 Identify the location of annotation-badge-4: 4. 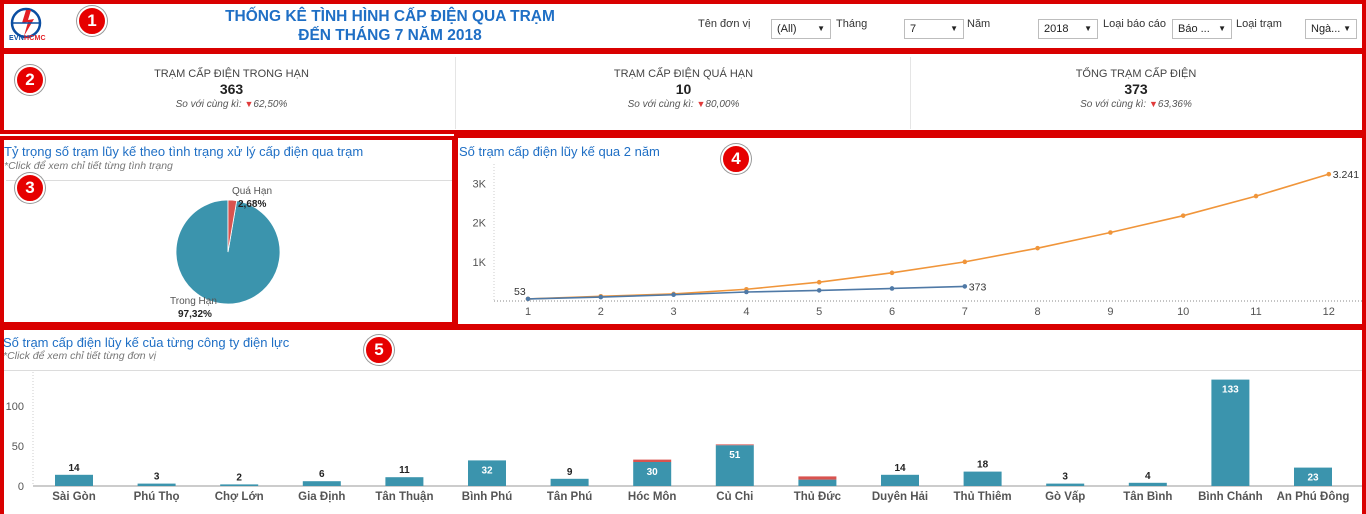
(736, 159).